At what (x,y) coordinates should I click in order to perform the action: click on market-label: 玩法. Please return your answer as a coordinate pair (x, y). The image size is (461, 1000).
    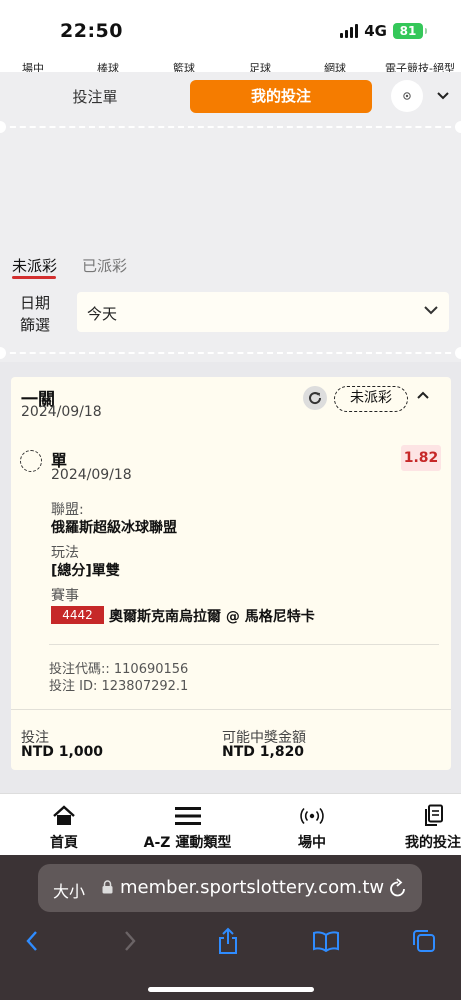
    Looking at the image, I should click on (65, 553).